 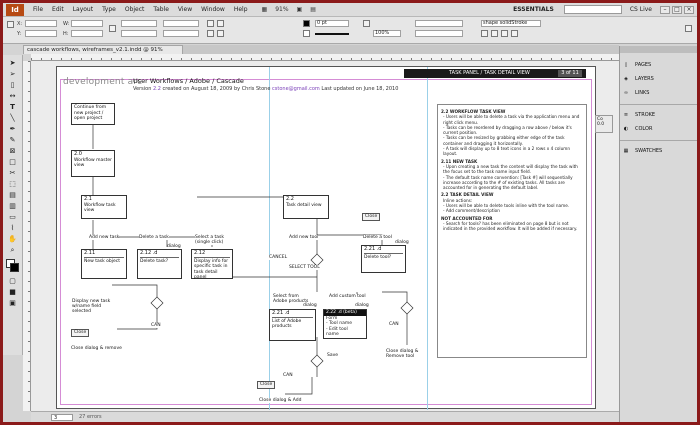 I want to click on hand-tool-icon: ✋, so click(x=12, y=239).